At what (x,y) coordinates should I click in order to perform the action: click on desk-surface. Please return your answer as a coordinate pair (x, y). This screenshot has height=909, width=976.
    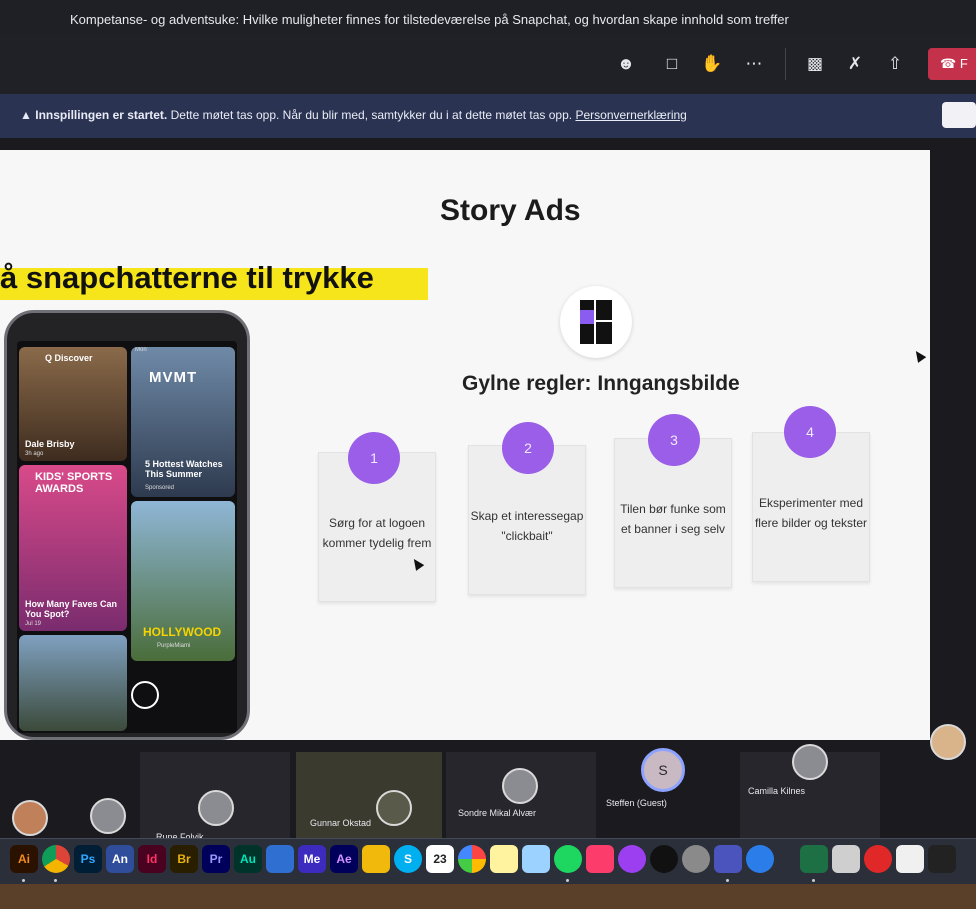
    Looking at the image, I should click on (488, 896).